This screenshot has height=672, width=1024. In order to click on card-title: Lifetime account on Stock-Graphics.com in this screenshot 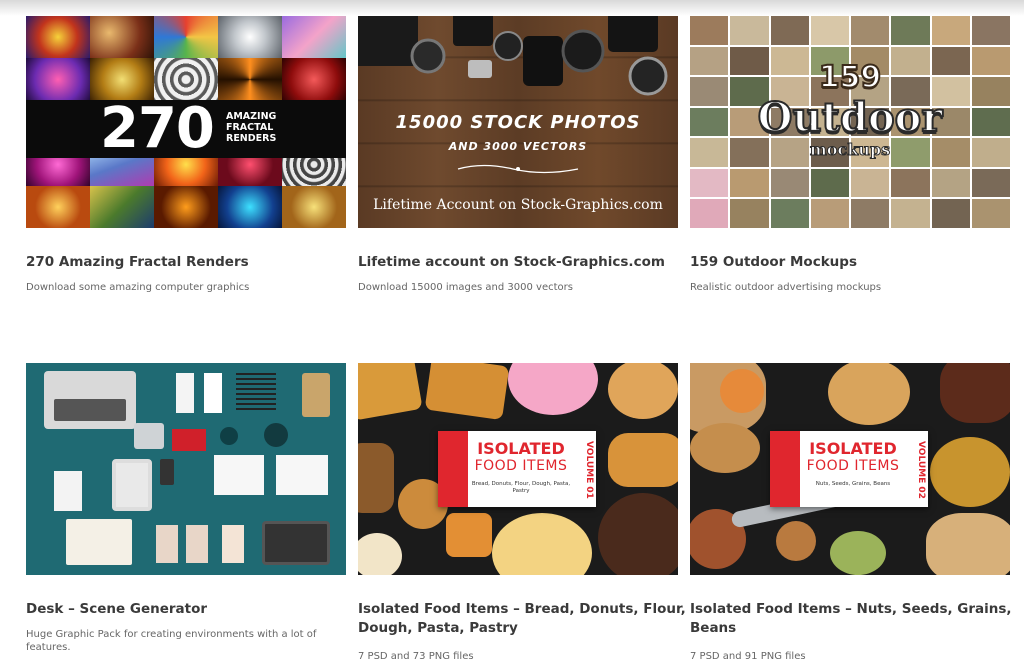, I will do `click(523, 262)`.